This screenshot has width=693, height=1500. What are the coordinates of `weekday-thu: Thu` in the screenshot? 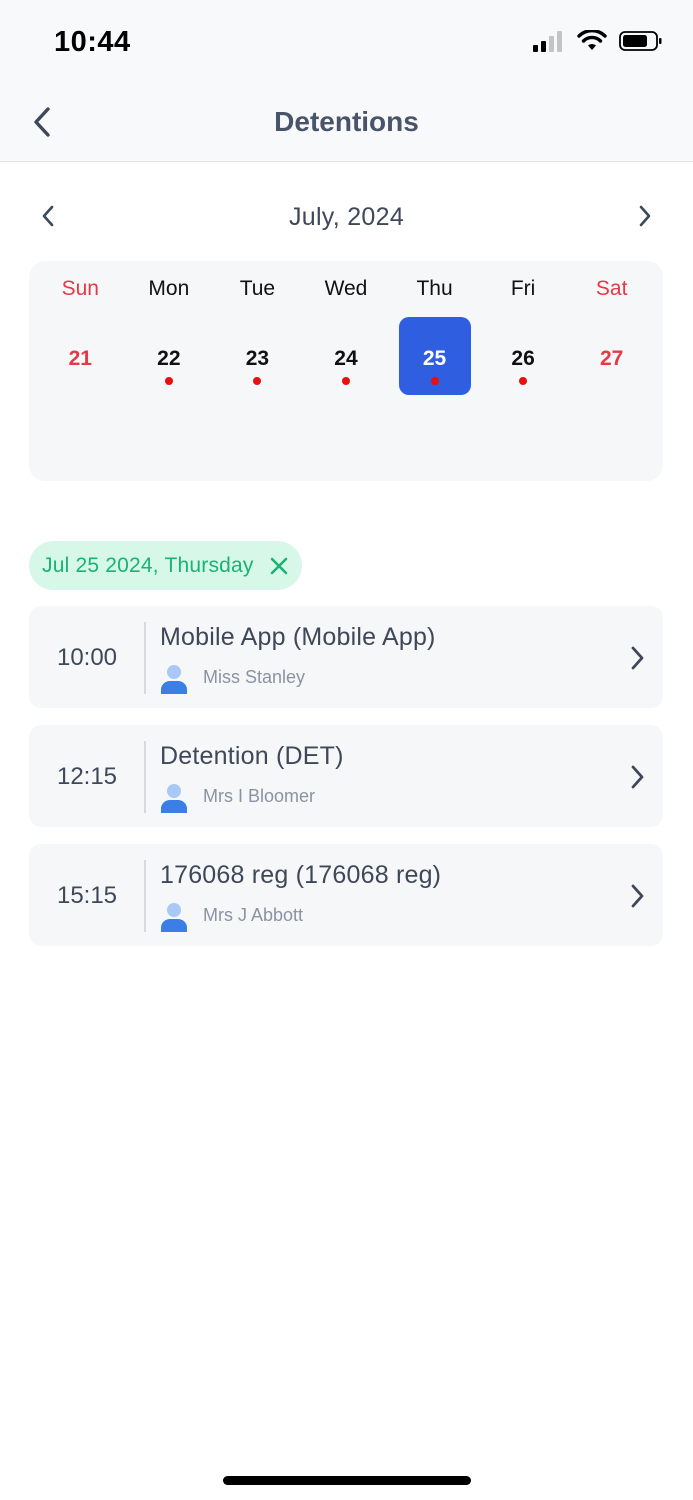 It's located at (434, 288).